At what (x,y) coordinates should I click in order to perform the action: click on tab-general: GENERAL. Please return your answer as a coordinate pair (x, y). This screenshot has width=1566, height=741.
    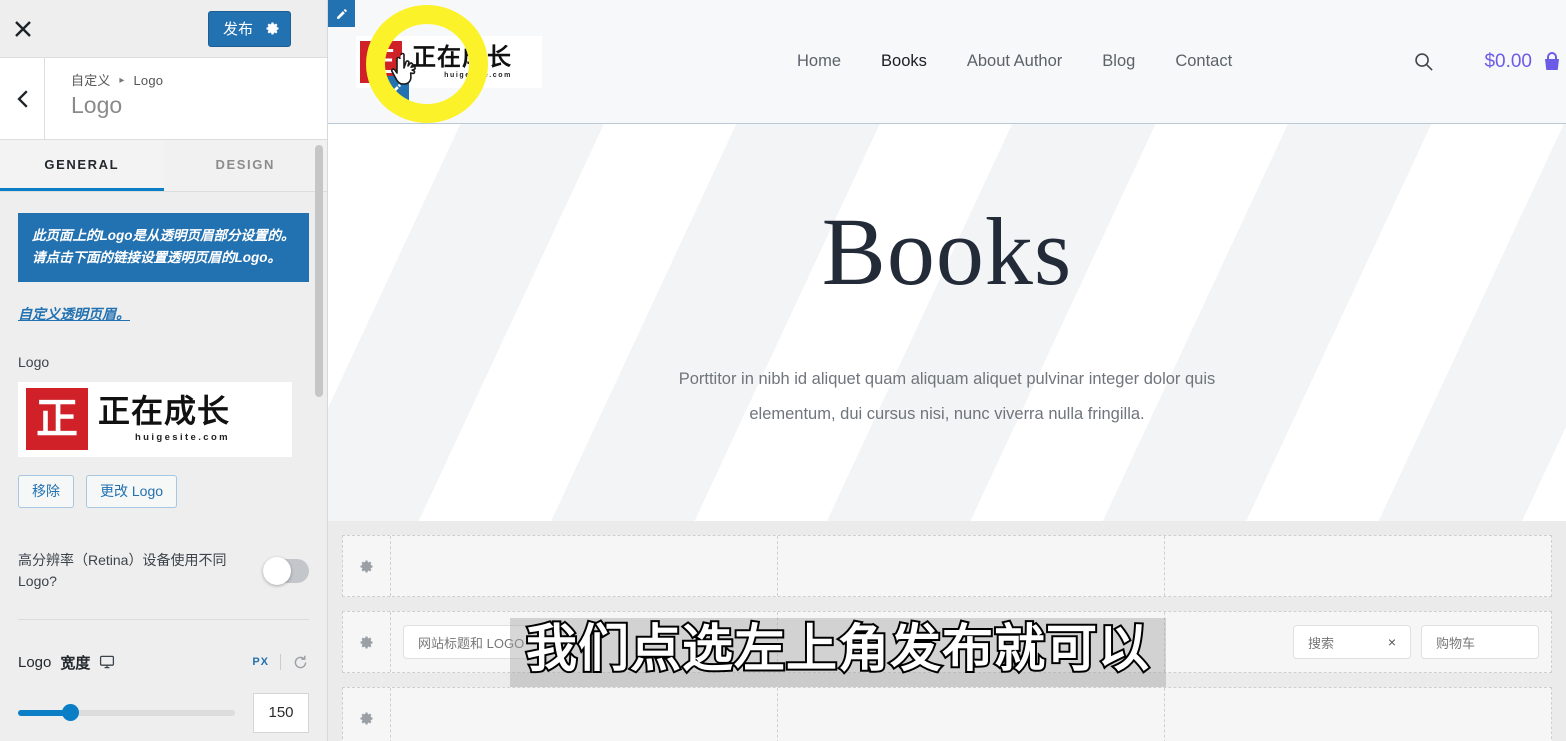
    Looking at the image, I should click on (82, 165).